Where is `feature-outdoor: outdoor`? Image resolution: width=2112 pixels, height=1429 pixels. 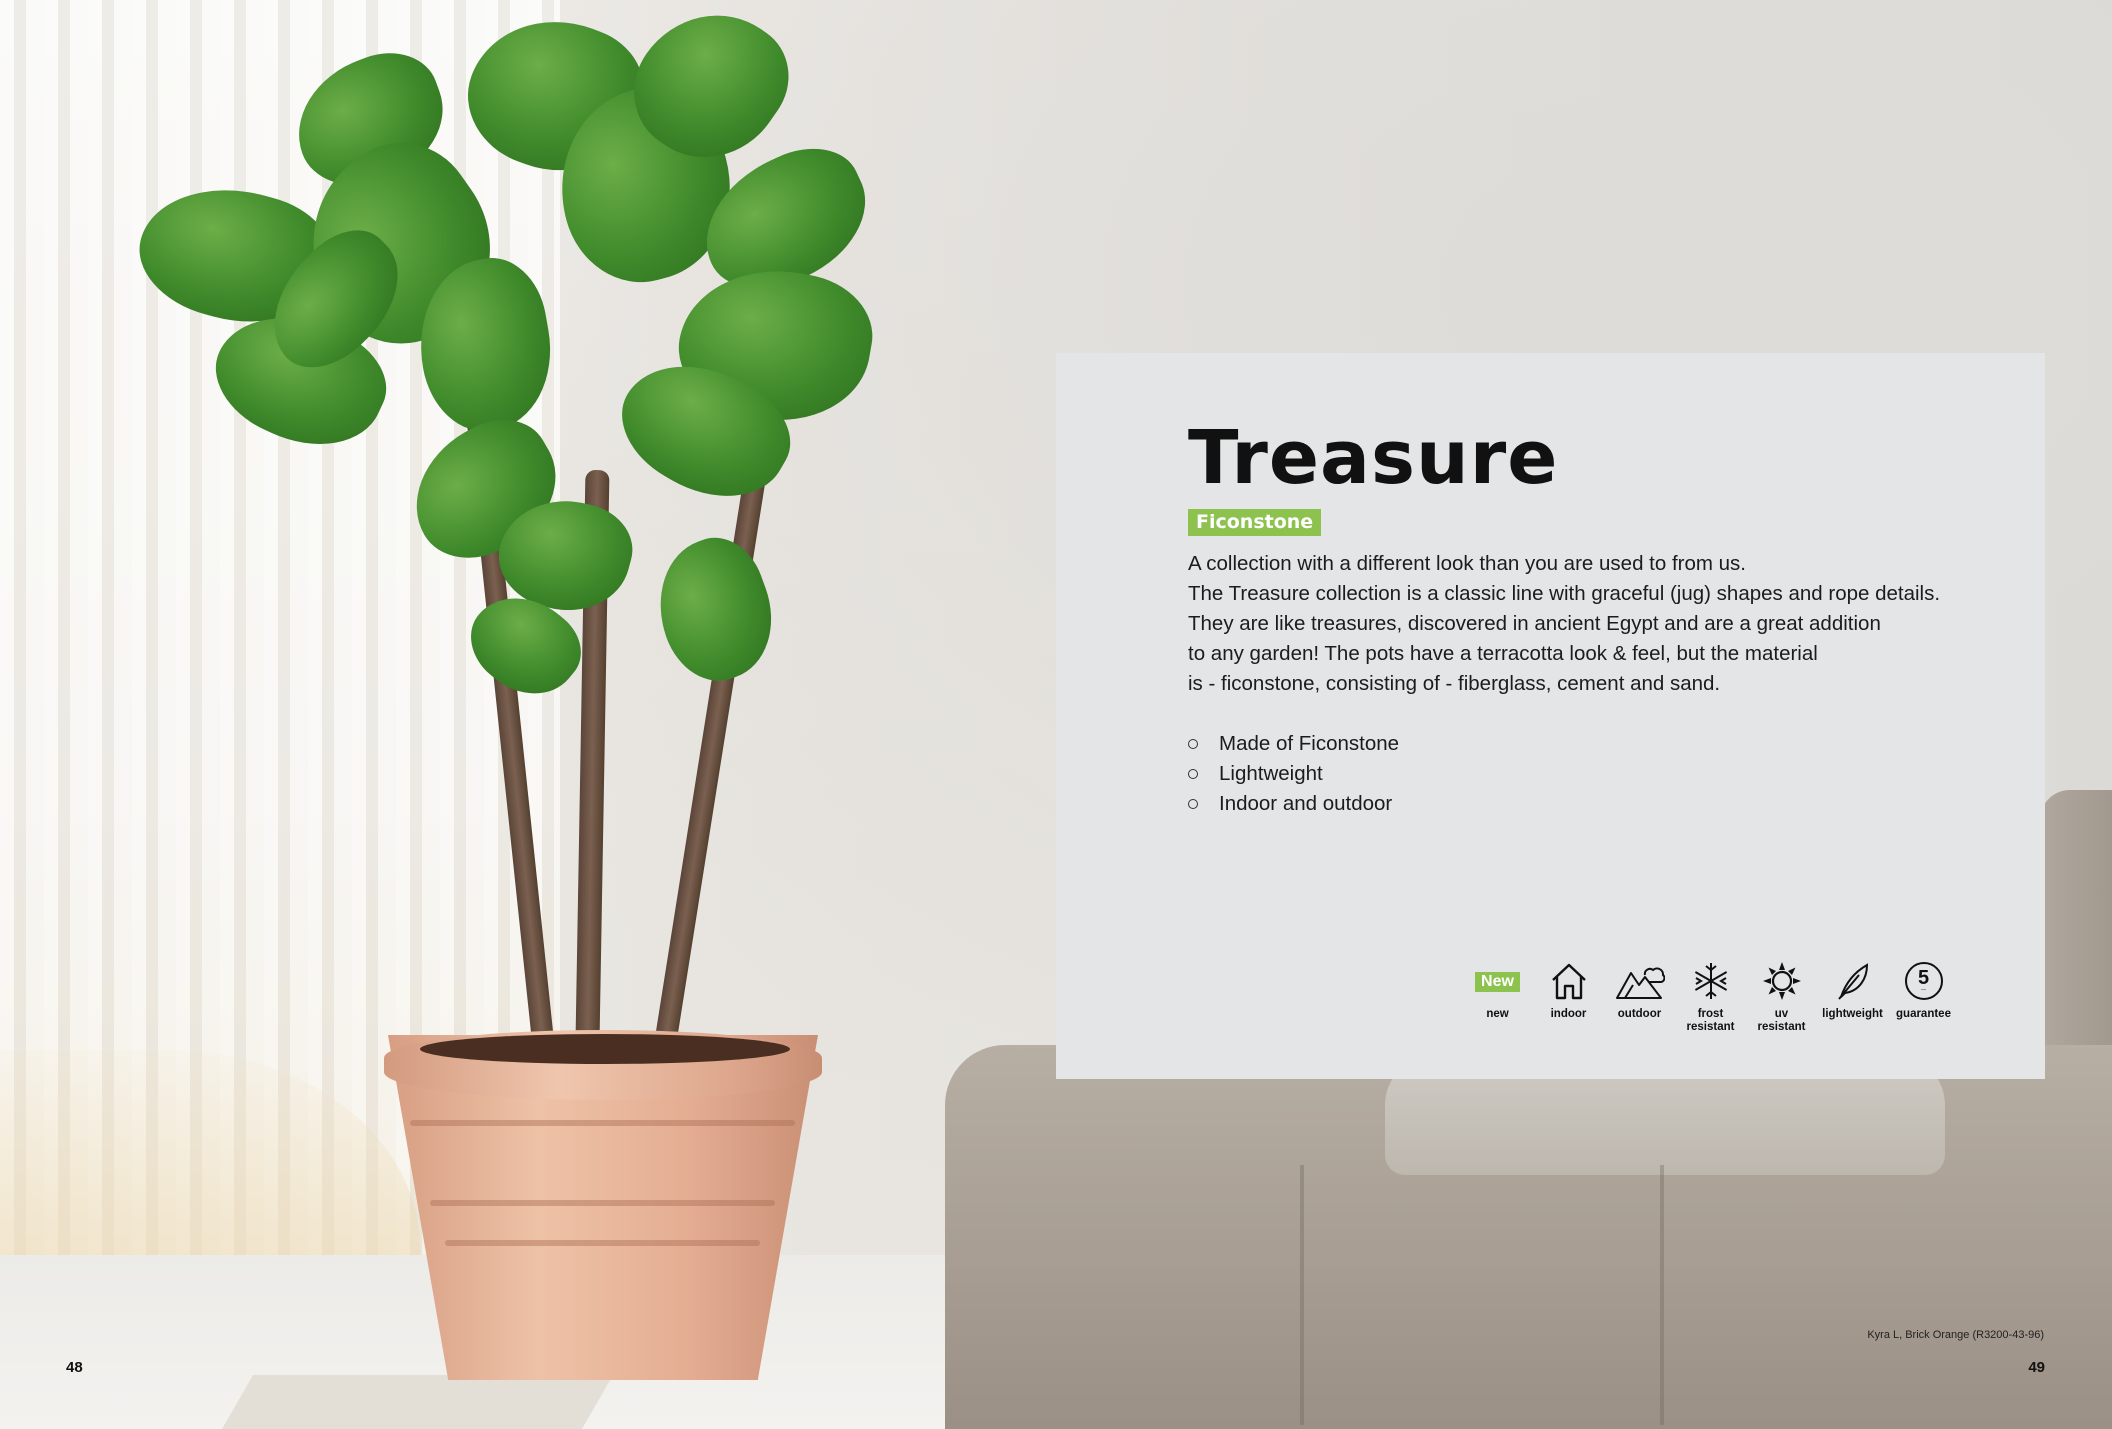 feature-outdoor: outdoor is located at coordinates (1639, 996).